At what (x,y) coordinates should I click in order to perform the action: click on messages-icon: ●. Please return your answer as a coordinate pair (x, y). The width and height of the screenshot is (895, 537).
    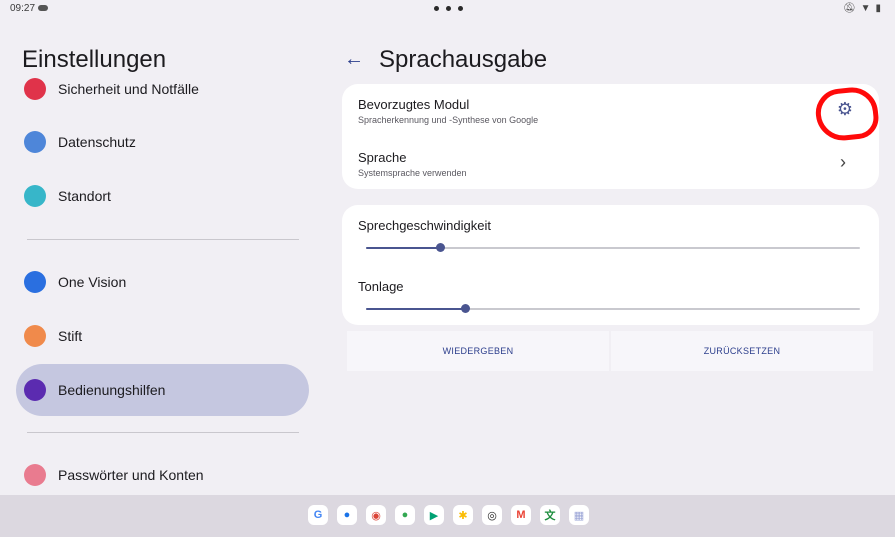
    Looking at the image, I should click on (347, 515).